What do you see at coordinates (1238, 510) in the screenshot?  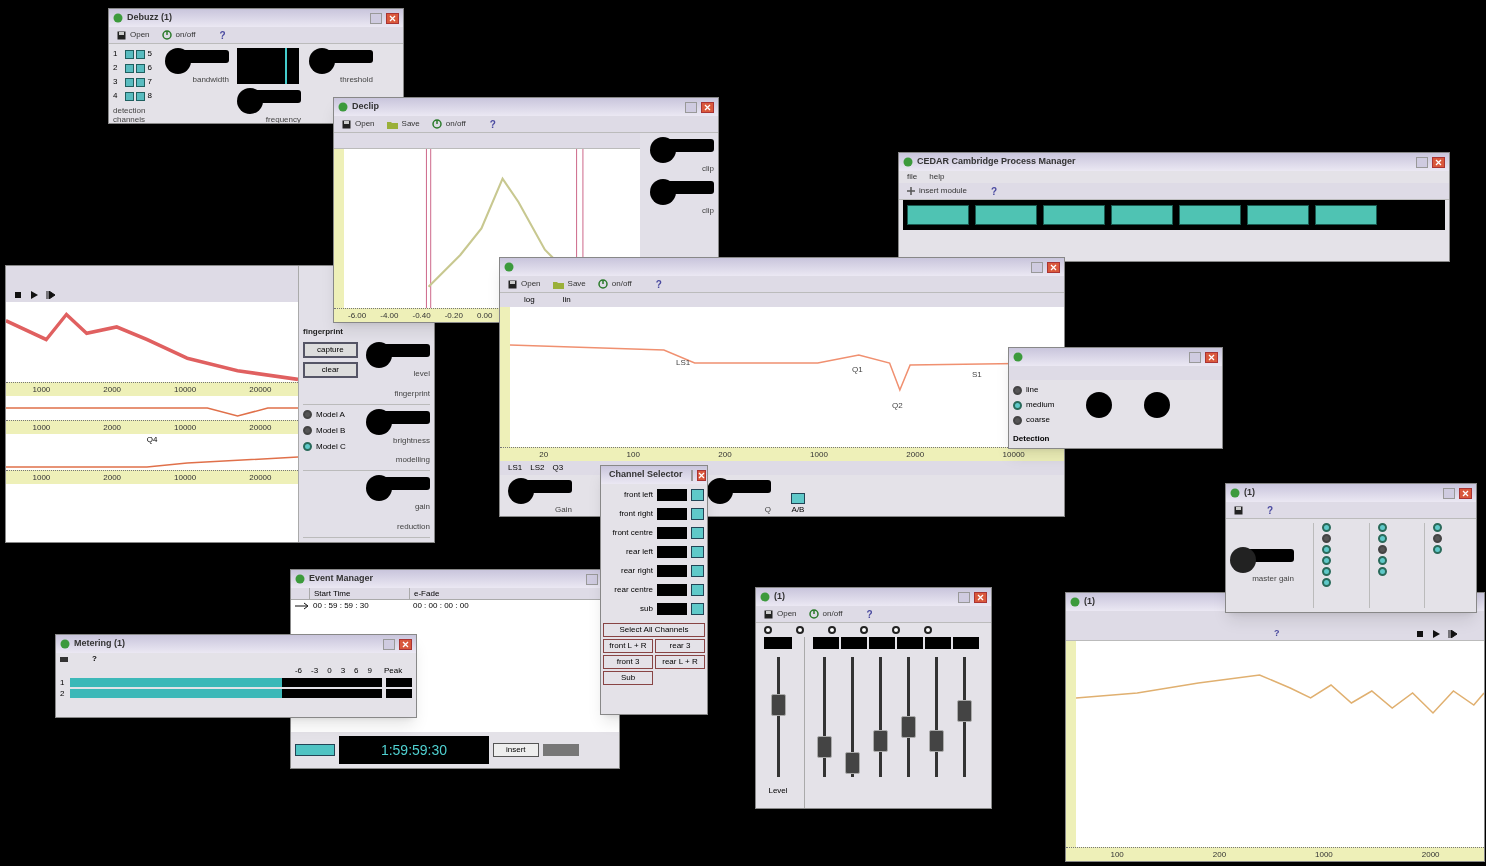 I see `open-button` at bounding box center [1238, 510].